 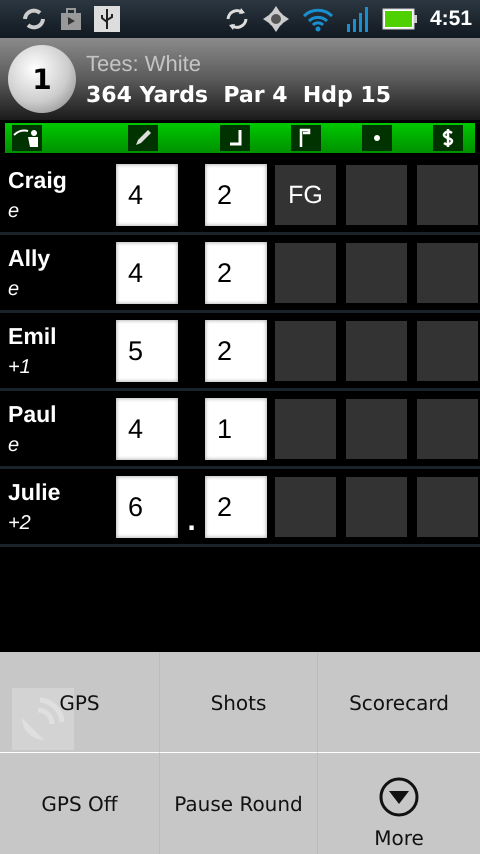 What do you see at coordinates (35, 492) in the screenshot?
I see `player-name: Julie` at bounding box center [35, 492].